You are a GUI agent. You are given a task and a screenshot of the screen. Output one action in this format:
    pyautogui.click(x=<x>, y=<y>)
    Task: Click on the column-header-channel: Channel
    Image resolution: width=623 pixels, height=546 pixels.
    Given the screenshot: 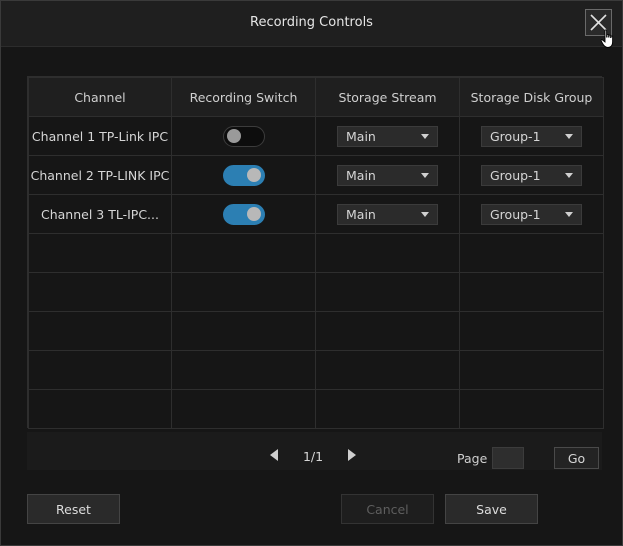 What is the action you would take?
    pyautogui.click(x=100, y=97)
    